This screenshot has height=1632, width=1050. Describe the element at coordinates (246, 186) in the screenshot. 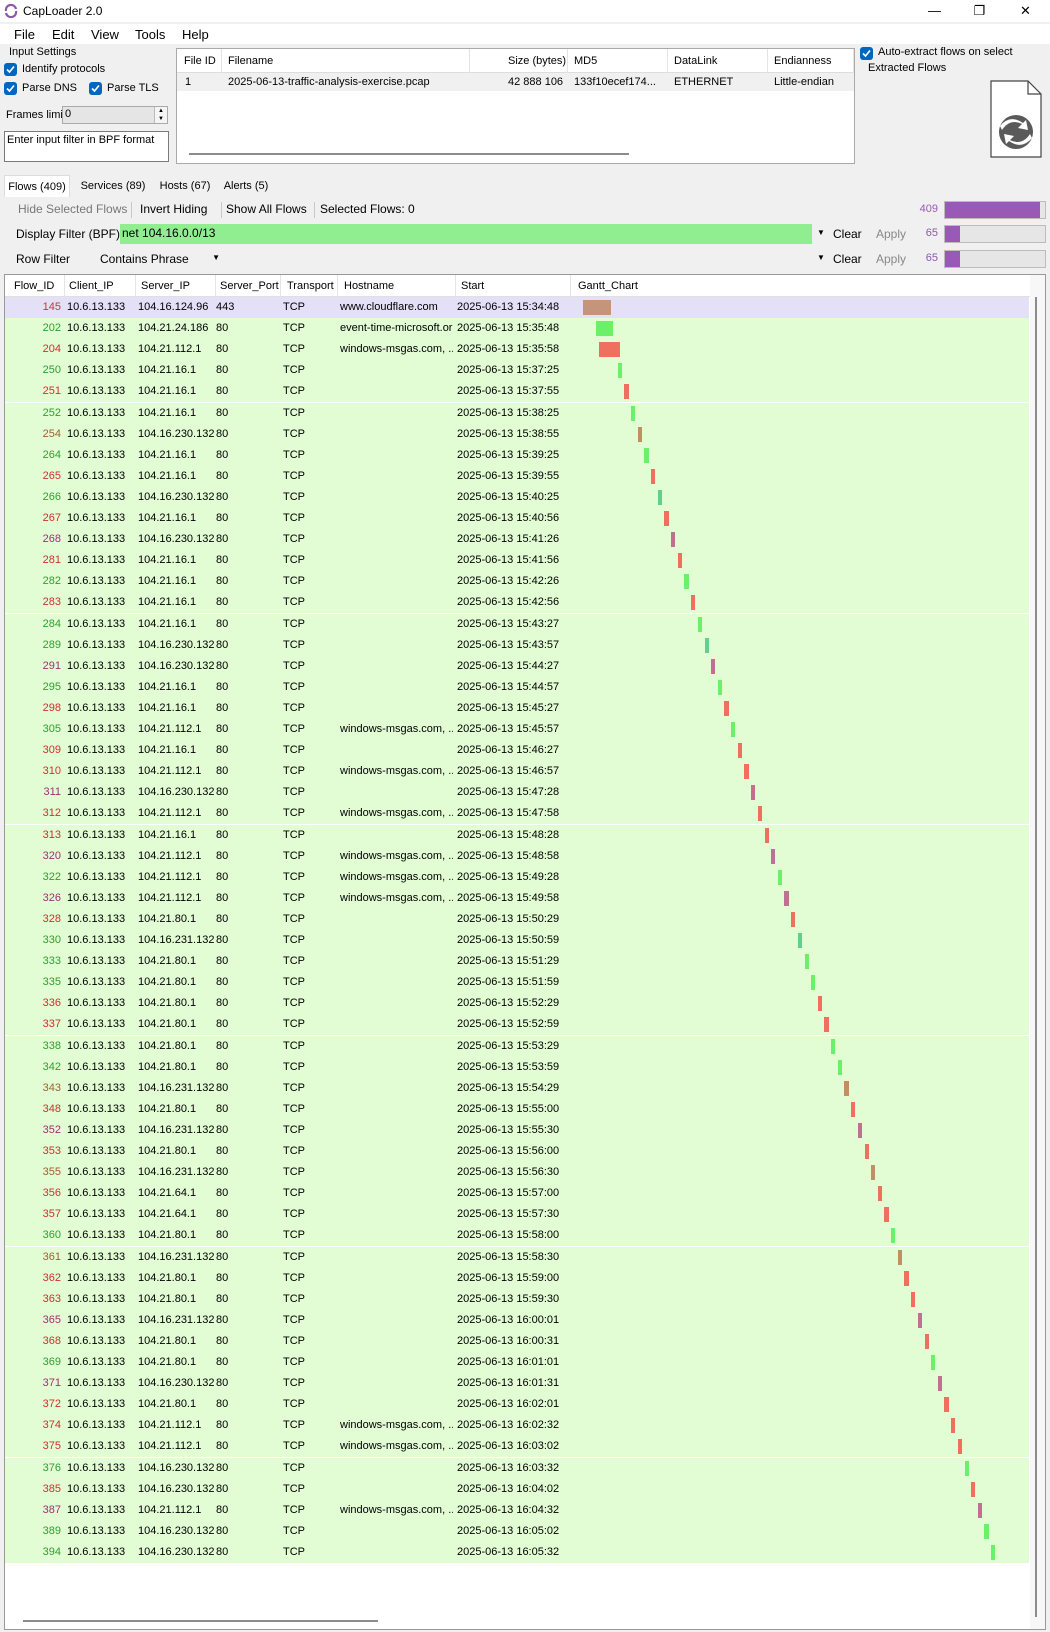

I see `tab-alerts: Alerts (5)` at that location.